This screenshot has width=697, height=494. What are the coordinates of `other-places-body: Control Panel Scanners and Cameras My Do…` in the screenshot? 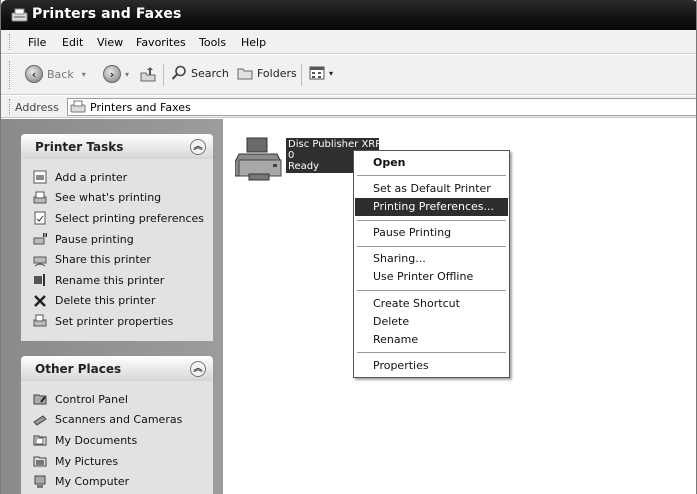 It's located at (117, 437).